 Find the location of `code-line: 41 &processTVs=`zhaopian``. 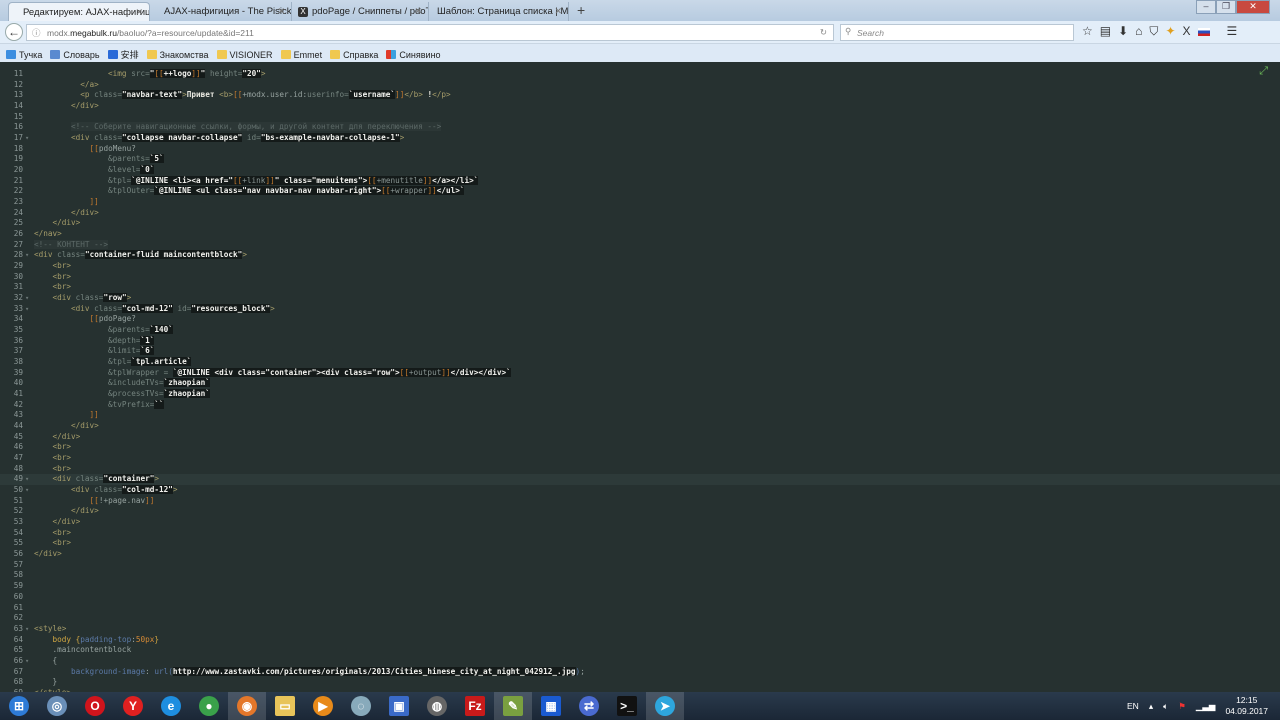

code-line: 41 &processTVs=`zhaopian` is located at coordinates (640, 394).